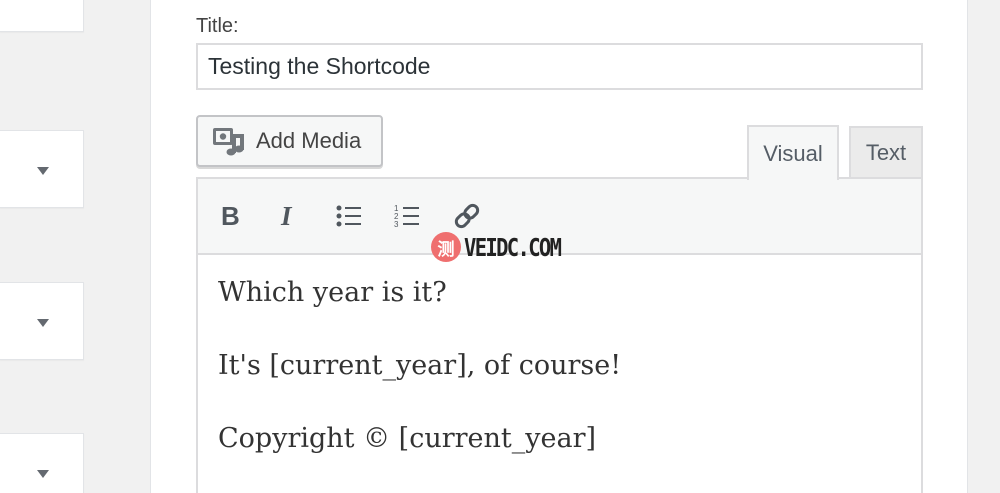 This screenshot has width=1000, height=493. Describe the element at coordinates (467, 216) in the screenshot. I see `link-icon` at that location.